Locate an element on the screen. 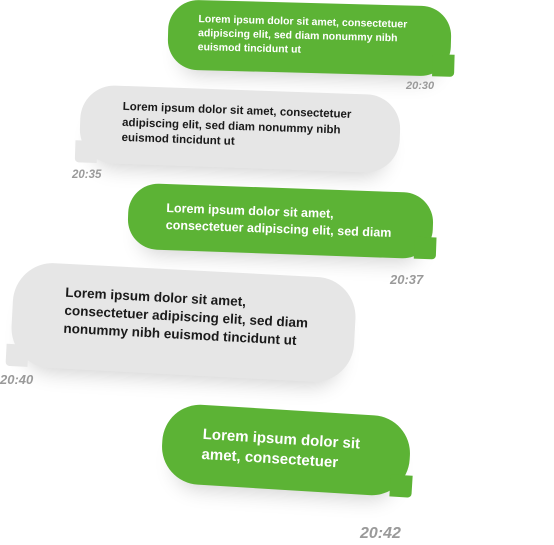 Image resolution: width=554 pixels, height=545 pixels. message-timestamp: 20:35 is located at coordinates (87, 175).